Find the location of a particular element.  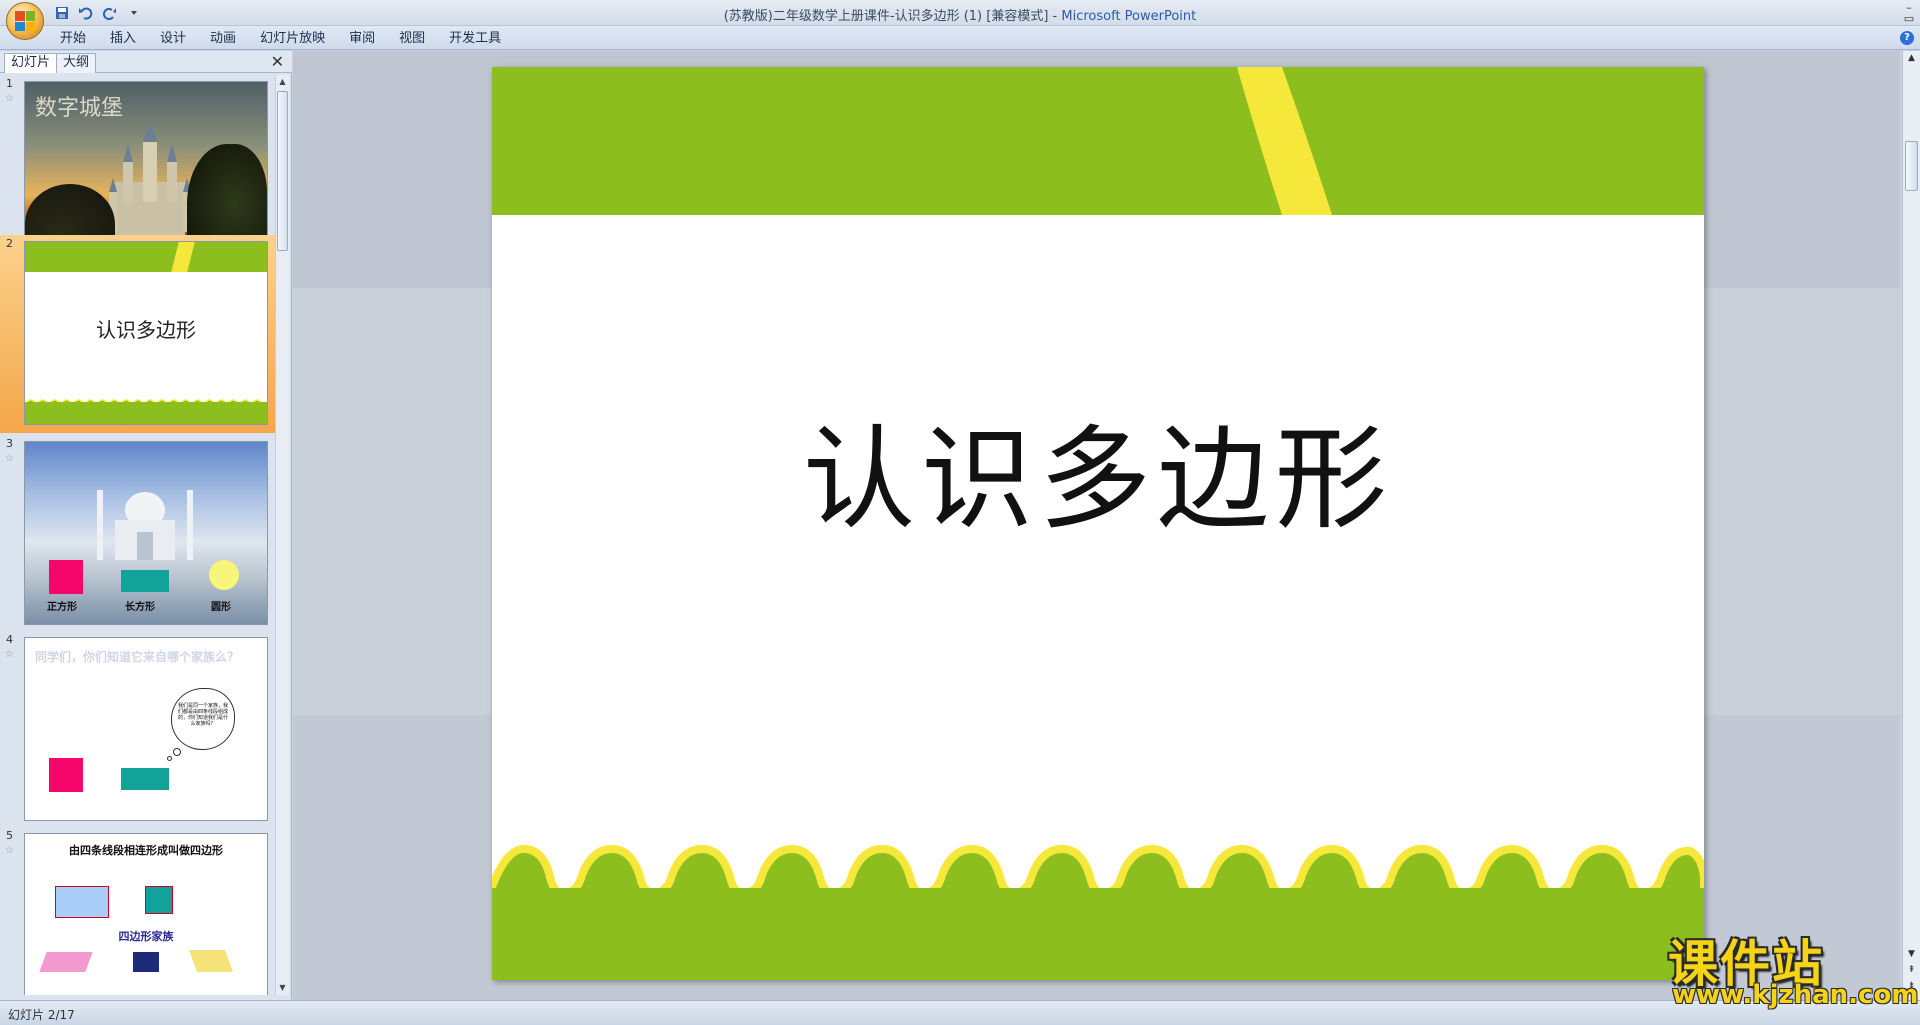

thumbnail-heading: 由四条线段相连形成叫做四边形 is located at coordinates (146, 850).